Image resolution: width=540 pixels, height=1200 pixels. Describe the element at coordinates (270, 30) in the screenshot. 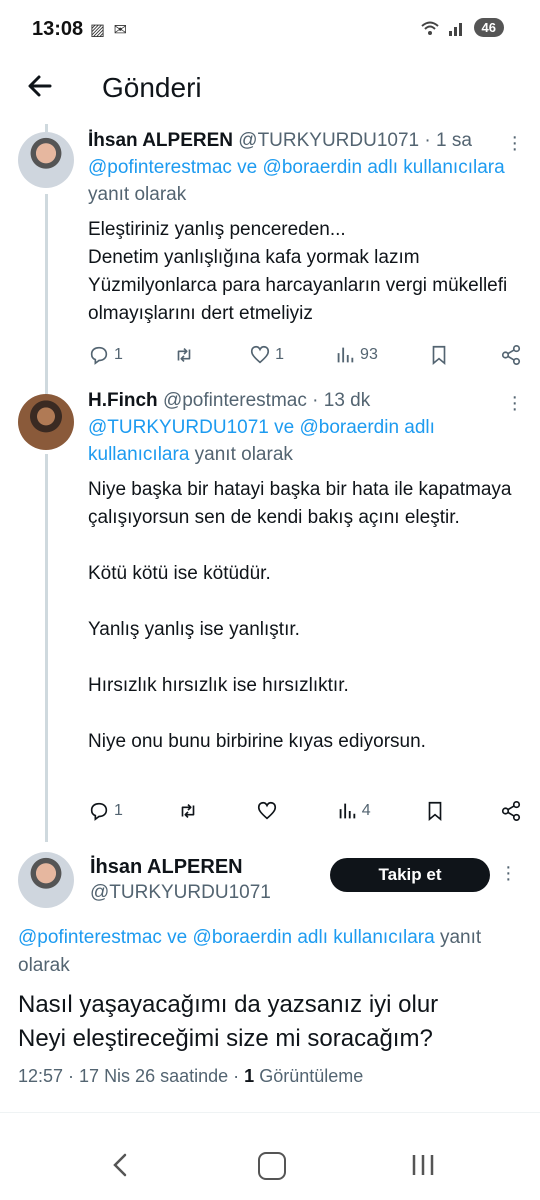

I see `status-bar: 13:08 ▨ ✉ 46` at that location.